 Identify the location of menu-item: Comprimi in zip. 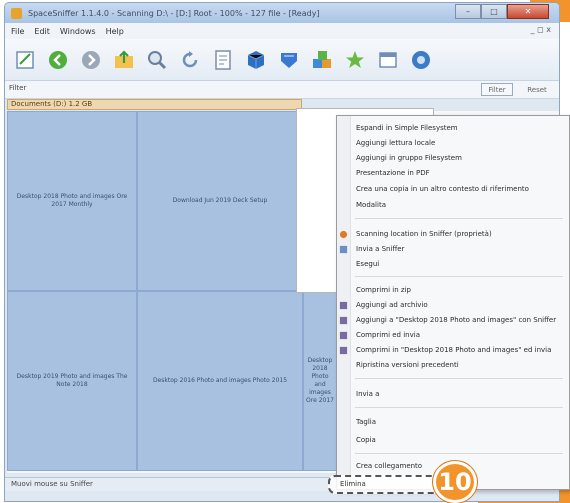
(460, 290).